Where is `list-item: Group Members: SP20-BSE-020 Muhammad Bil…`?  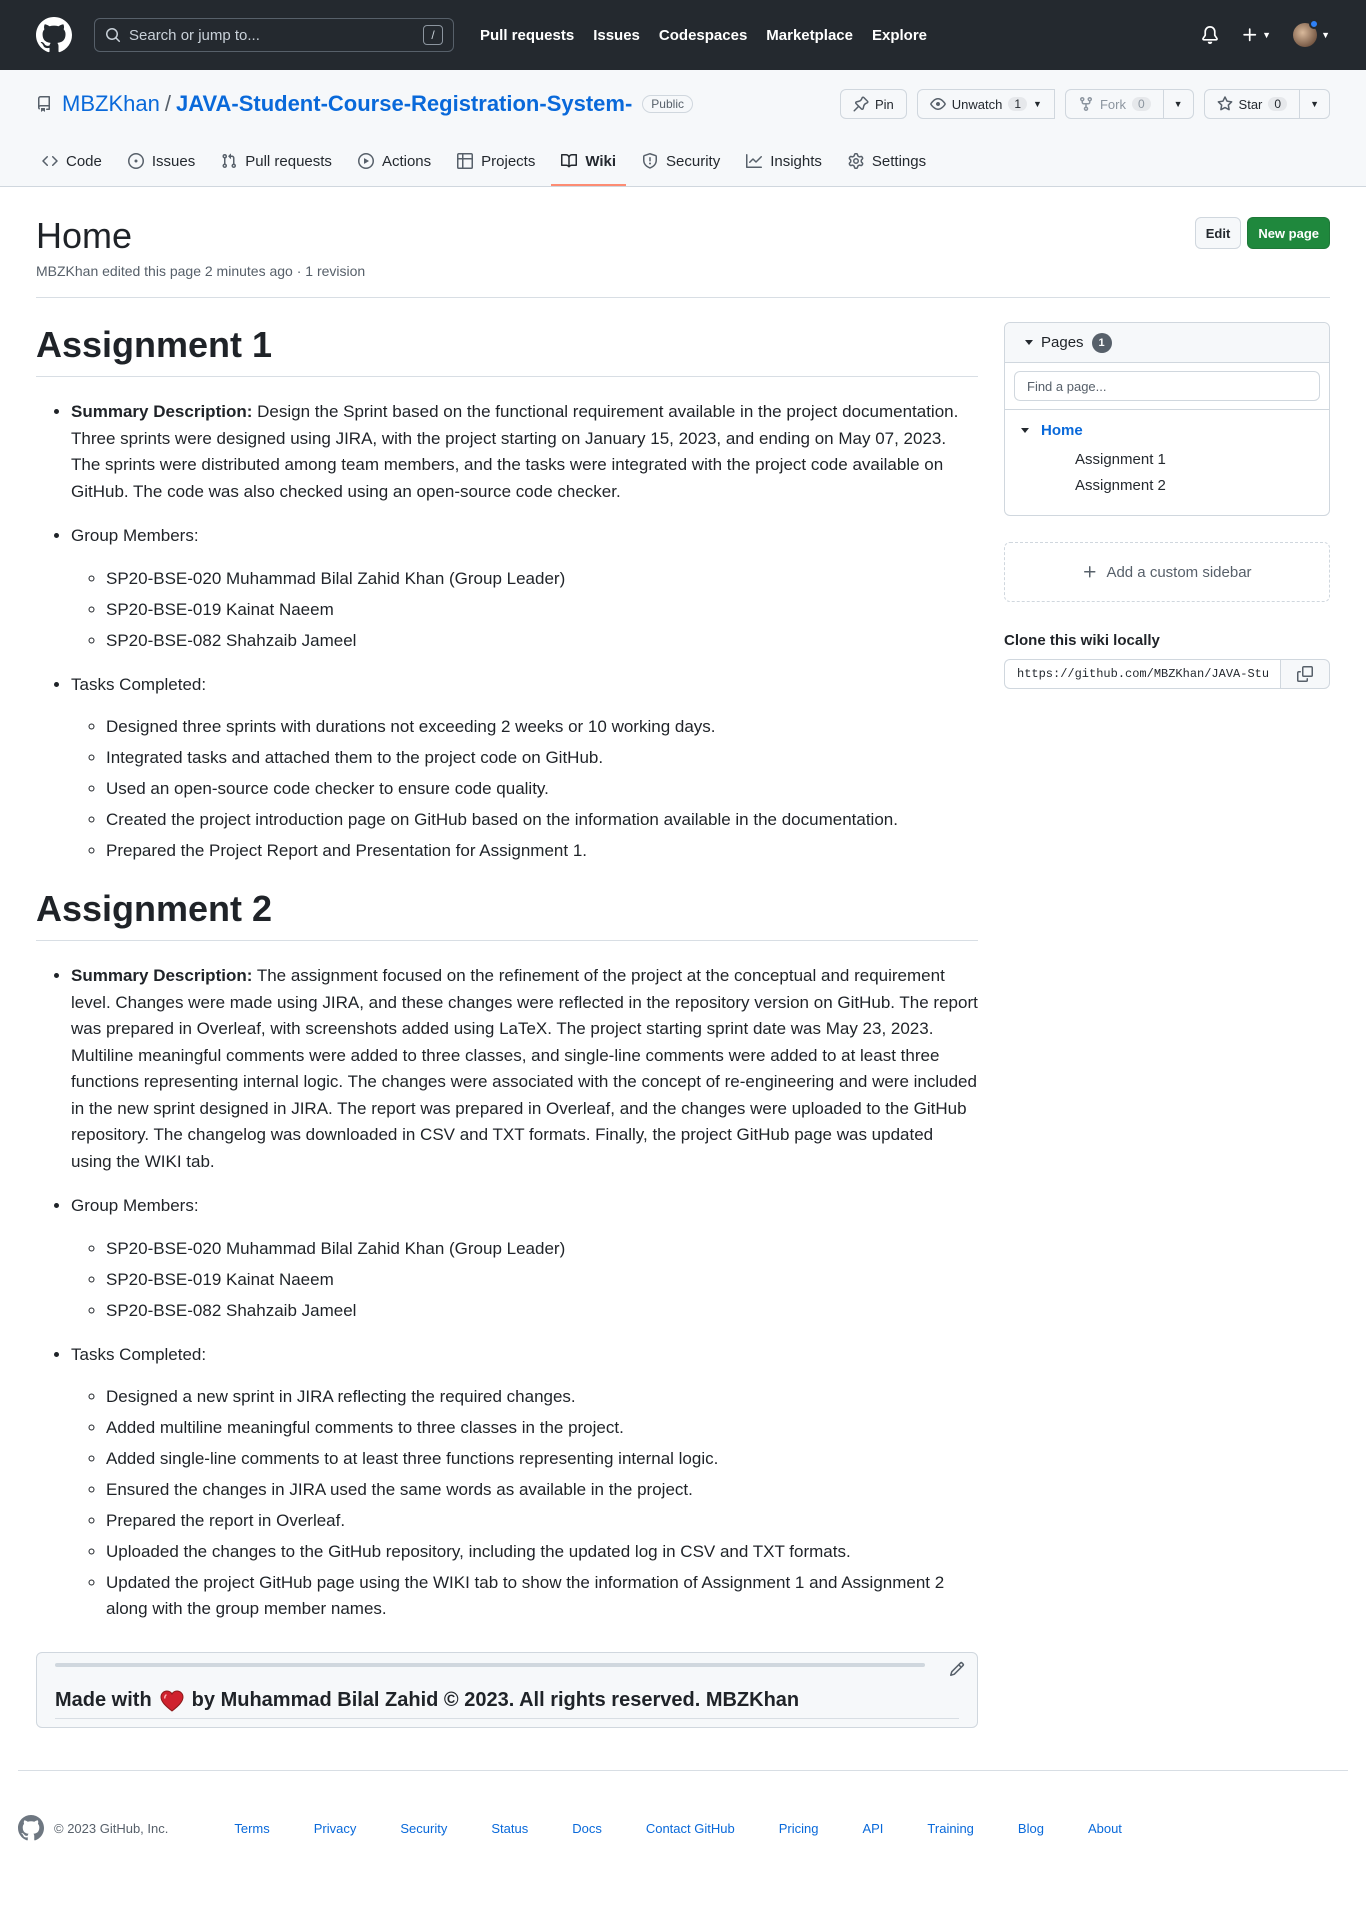
list-item: Group Members: SP20-BSE-020 Muhammad Bil… is located at coordinates (524, 588).